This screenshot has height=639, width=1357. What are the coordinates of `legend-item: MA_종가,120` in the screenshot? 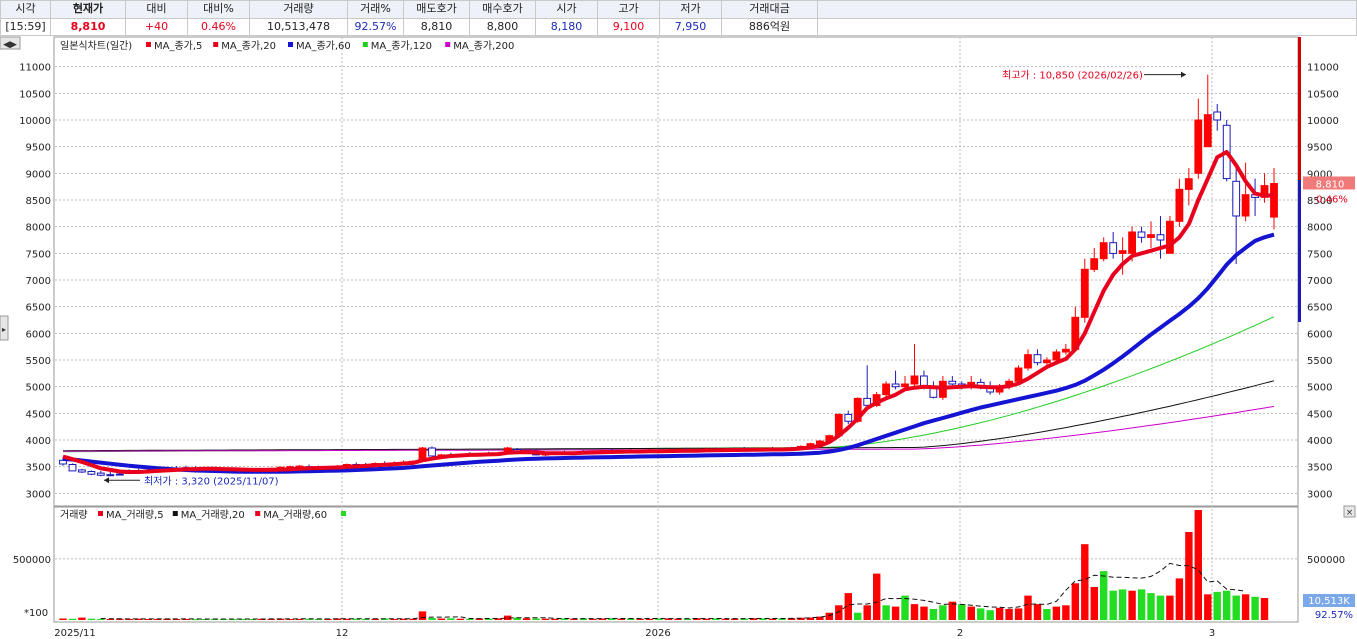 It's located at (401, 46).